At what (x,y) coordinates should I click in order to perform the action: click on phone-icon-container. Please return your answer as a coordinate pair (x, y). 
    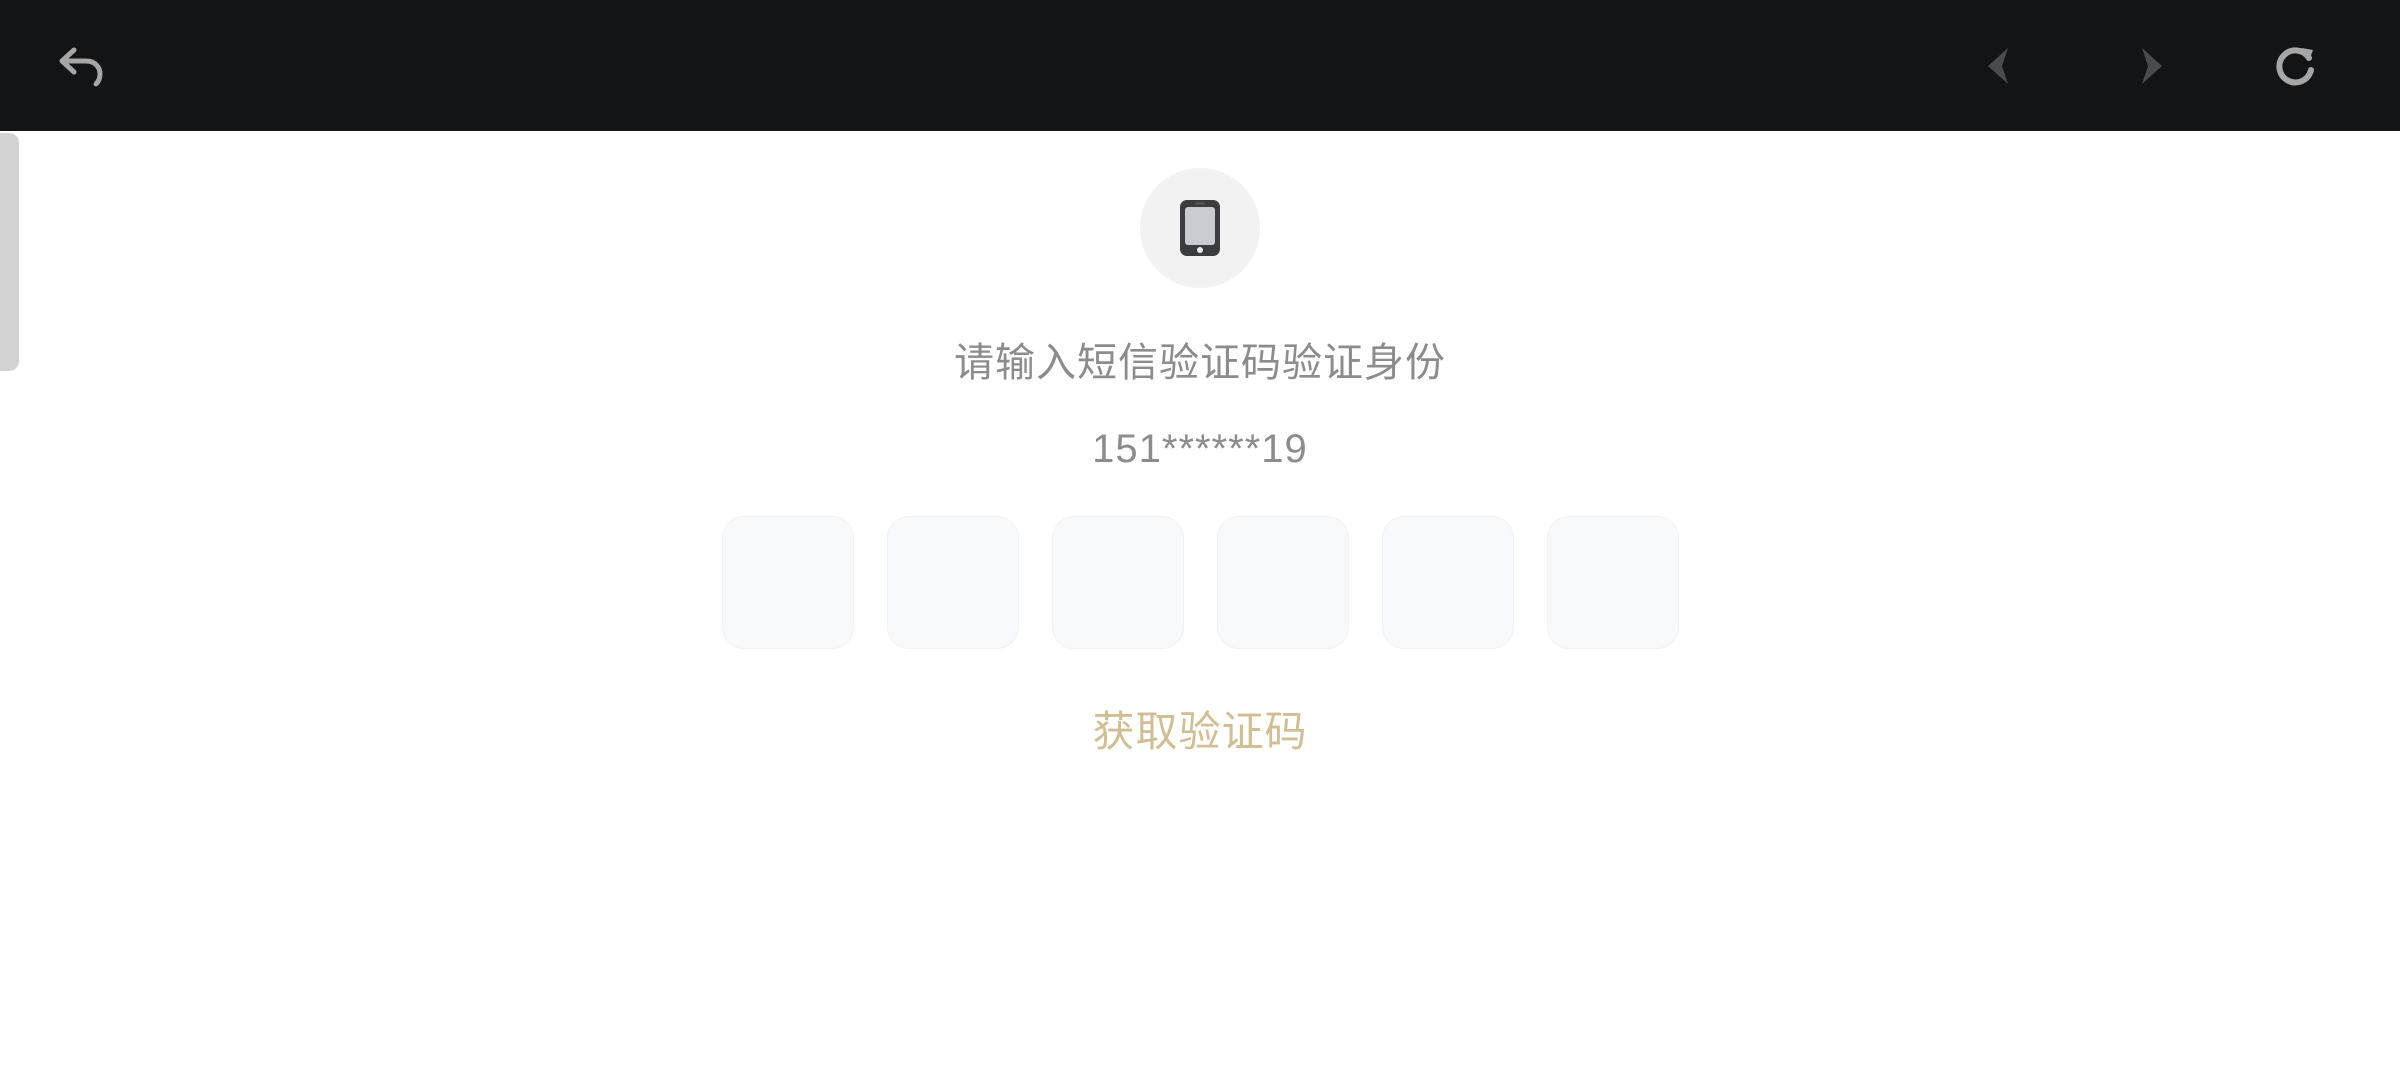
    Looking at the image, I should click on (1200, 228).